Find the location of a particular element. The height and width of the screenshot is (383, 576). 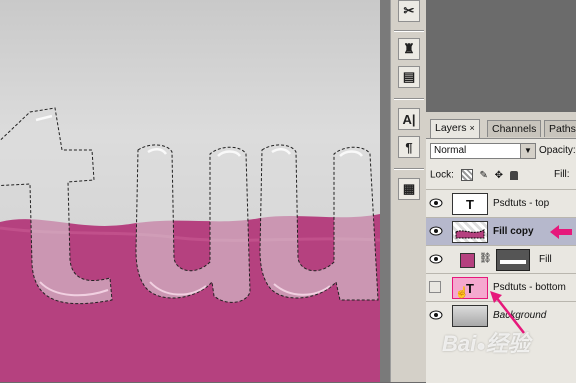

panel-tabs: Layers × Channels Paths is located at coordinates (501, 125).